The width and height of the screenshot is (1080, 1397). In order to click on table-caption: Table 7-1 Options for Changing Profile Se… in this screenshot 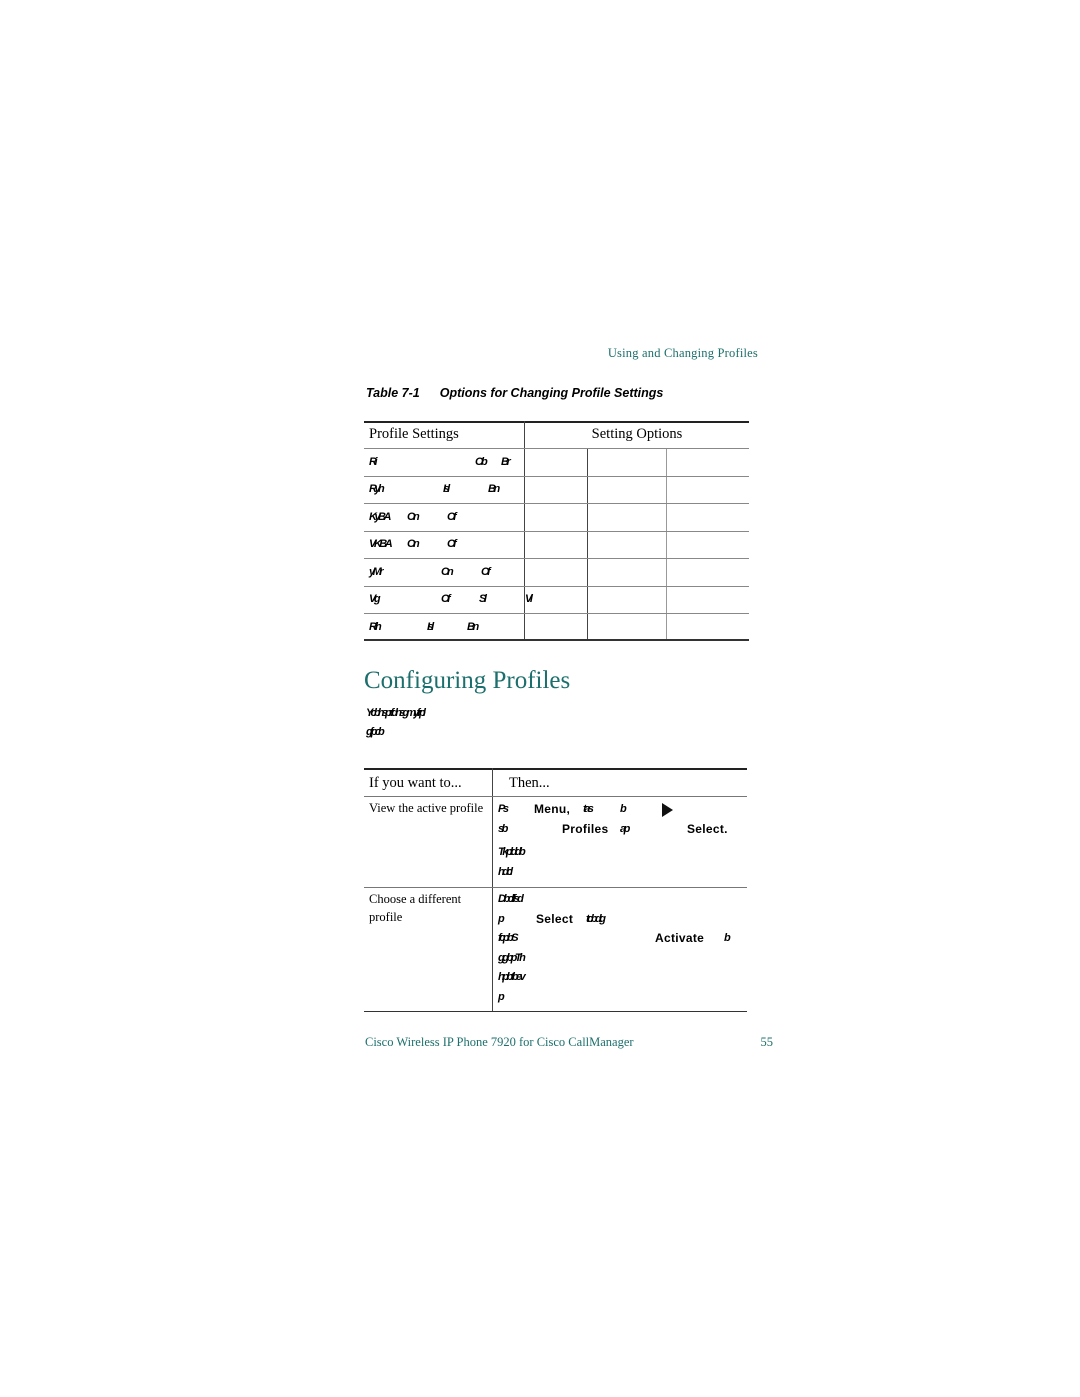, I will do `click(514, 393)`.